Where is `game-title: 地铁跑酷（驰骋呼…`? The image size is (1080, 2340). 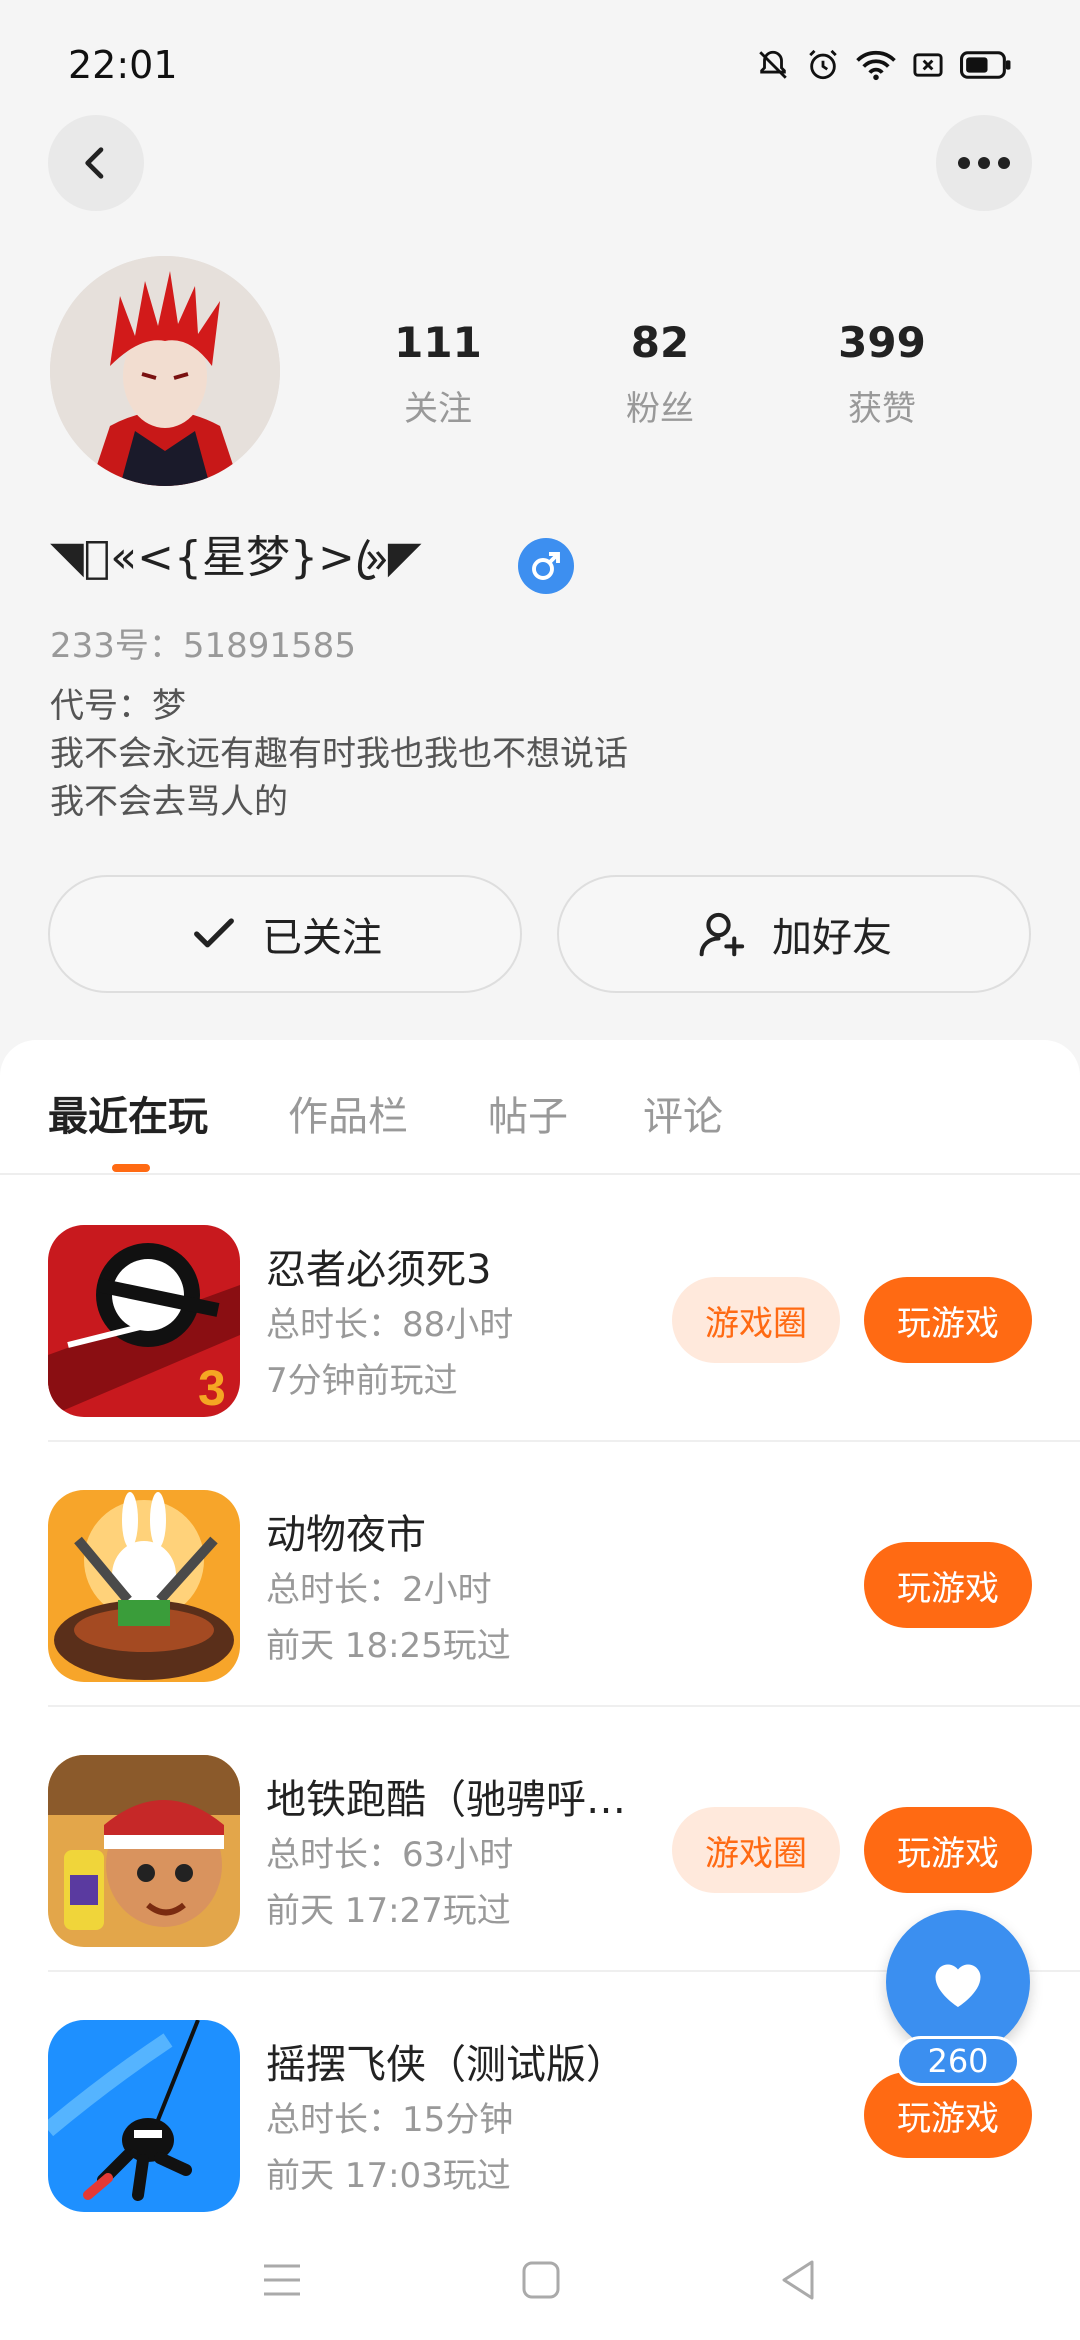 game-title: 地铁跑酷（驰骋呼… is located at coordinates (446, 1800).